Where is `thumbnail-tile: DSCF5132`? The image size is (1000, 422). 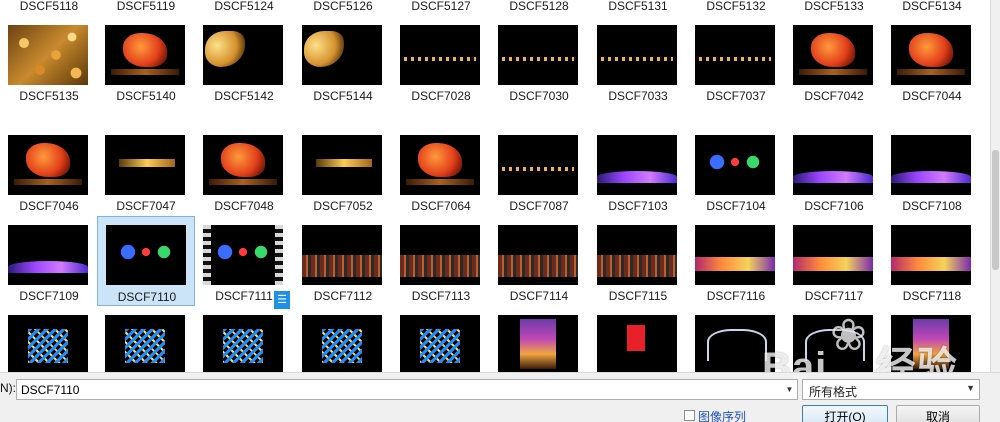
thumbnail-tile: DSCF5132 is located at coordinates (736, 10).